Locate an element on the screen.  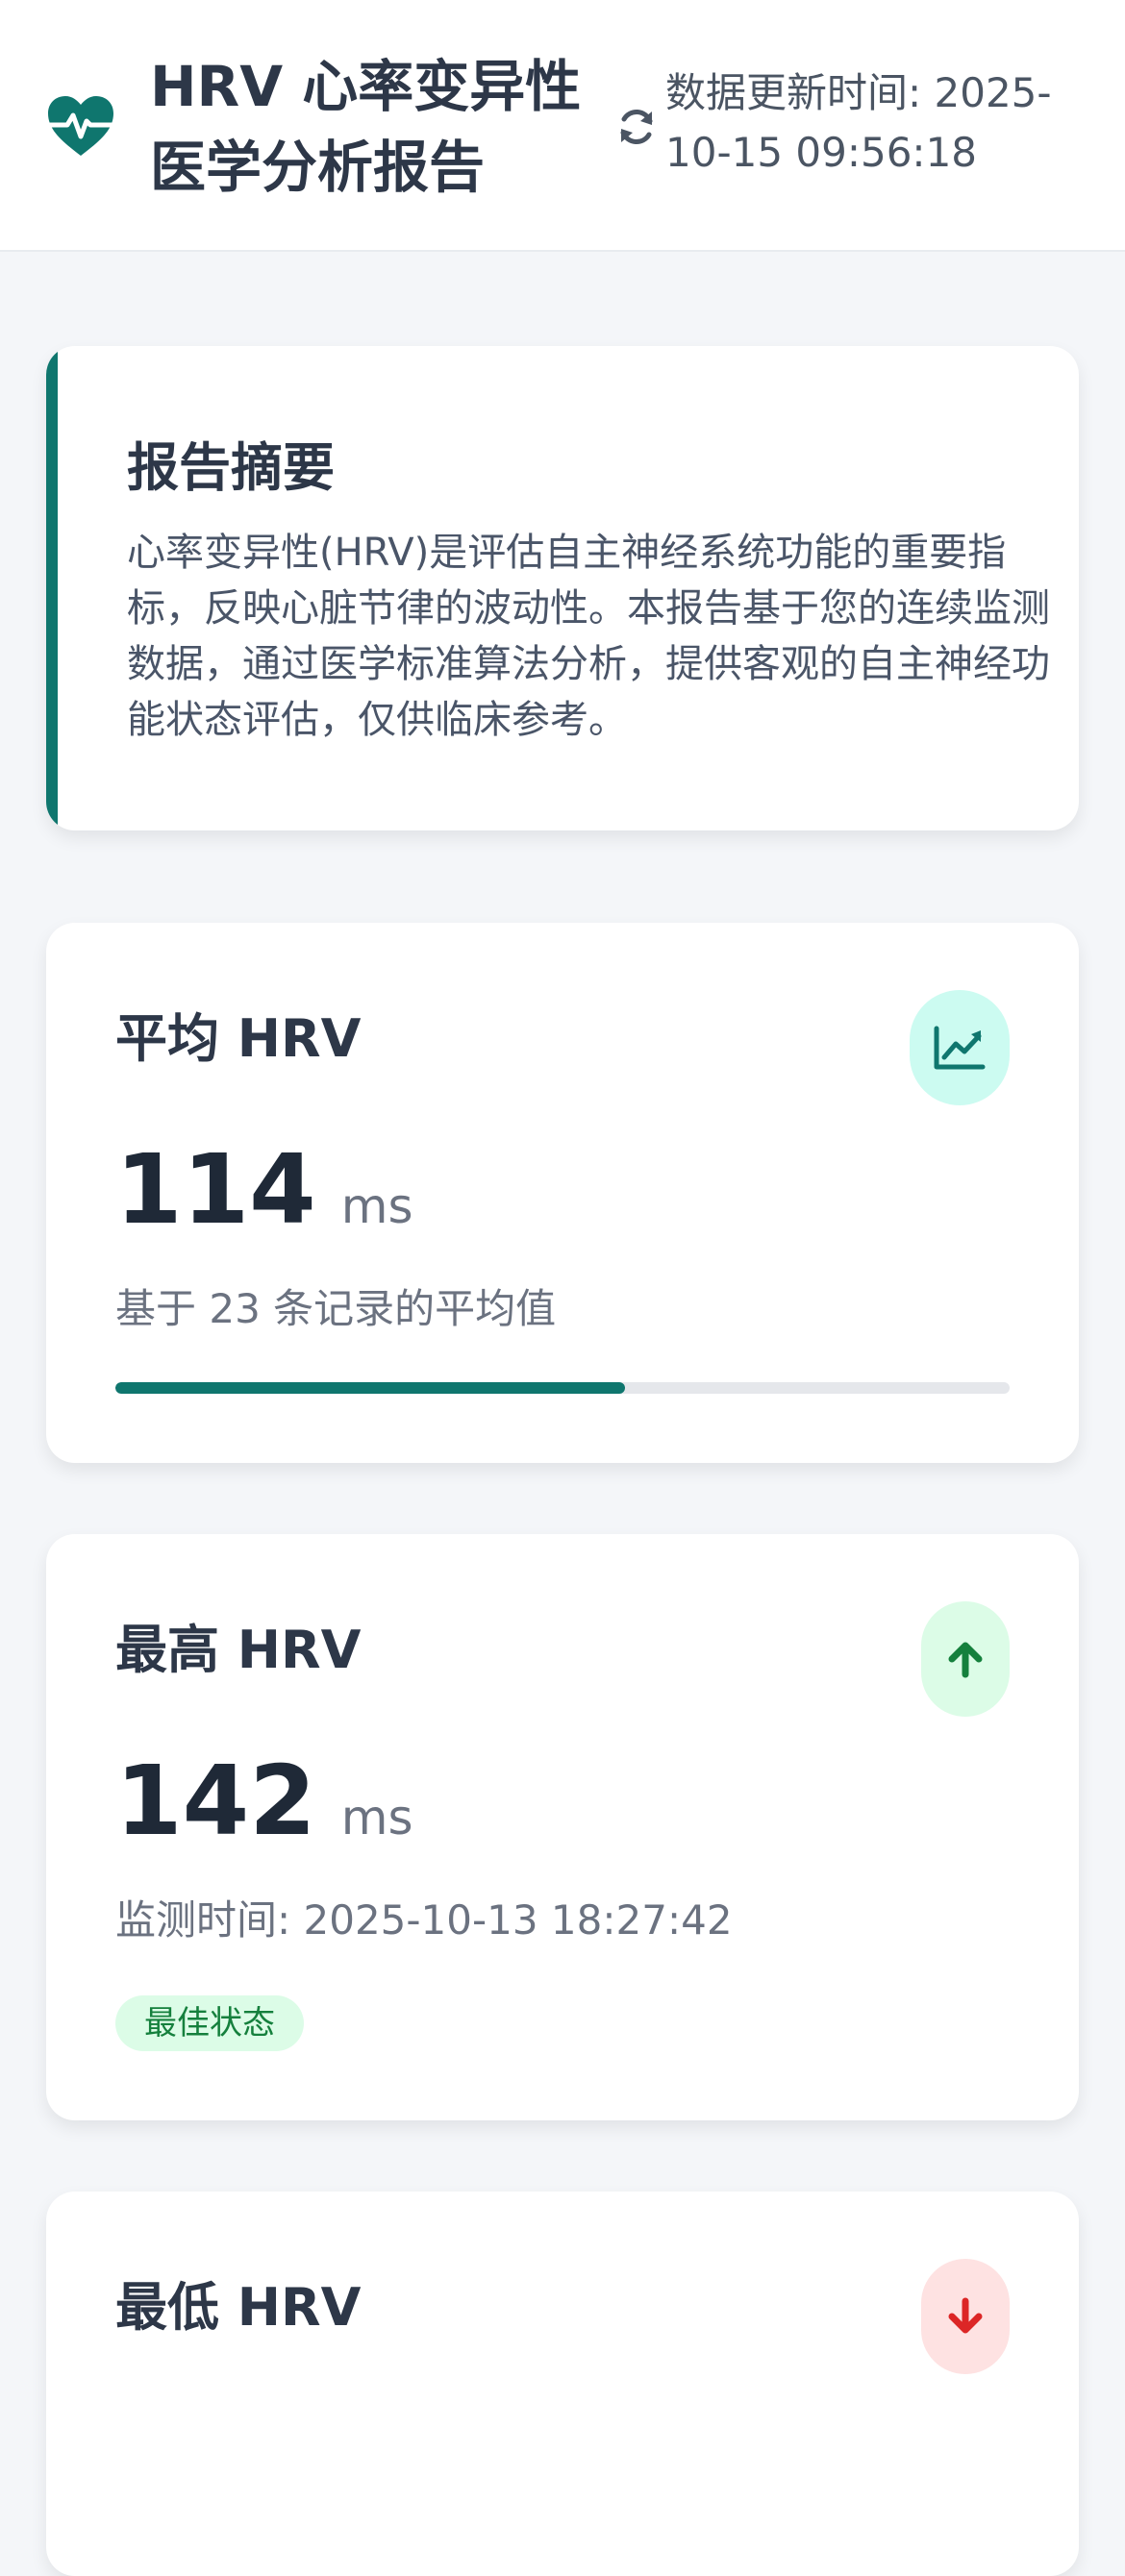
min-hrv-icon-badge is located at coordinates (965, 2316).